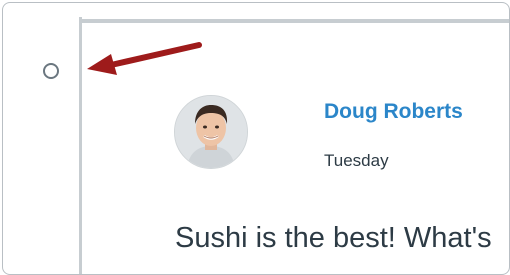 This screenshot has width=510, height=275. What do you see at coordinates (144, 58) in the screenshot?
I see `red-arrow-icon` at bounding box center [144, 58].